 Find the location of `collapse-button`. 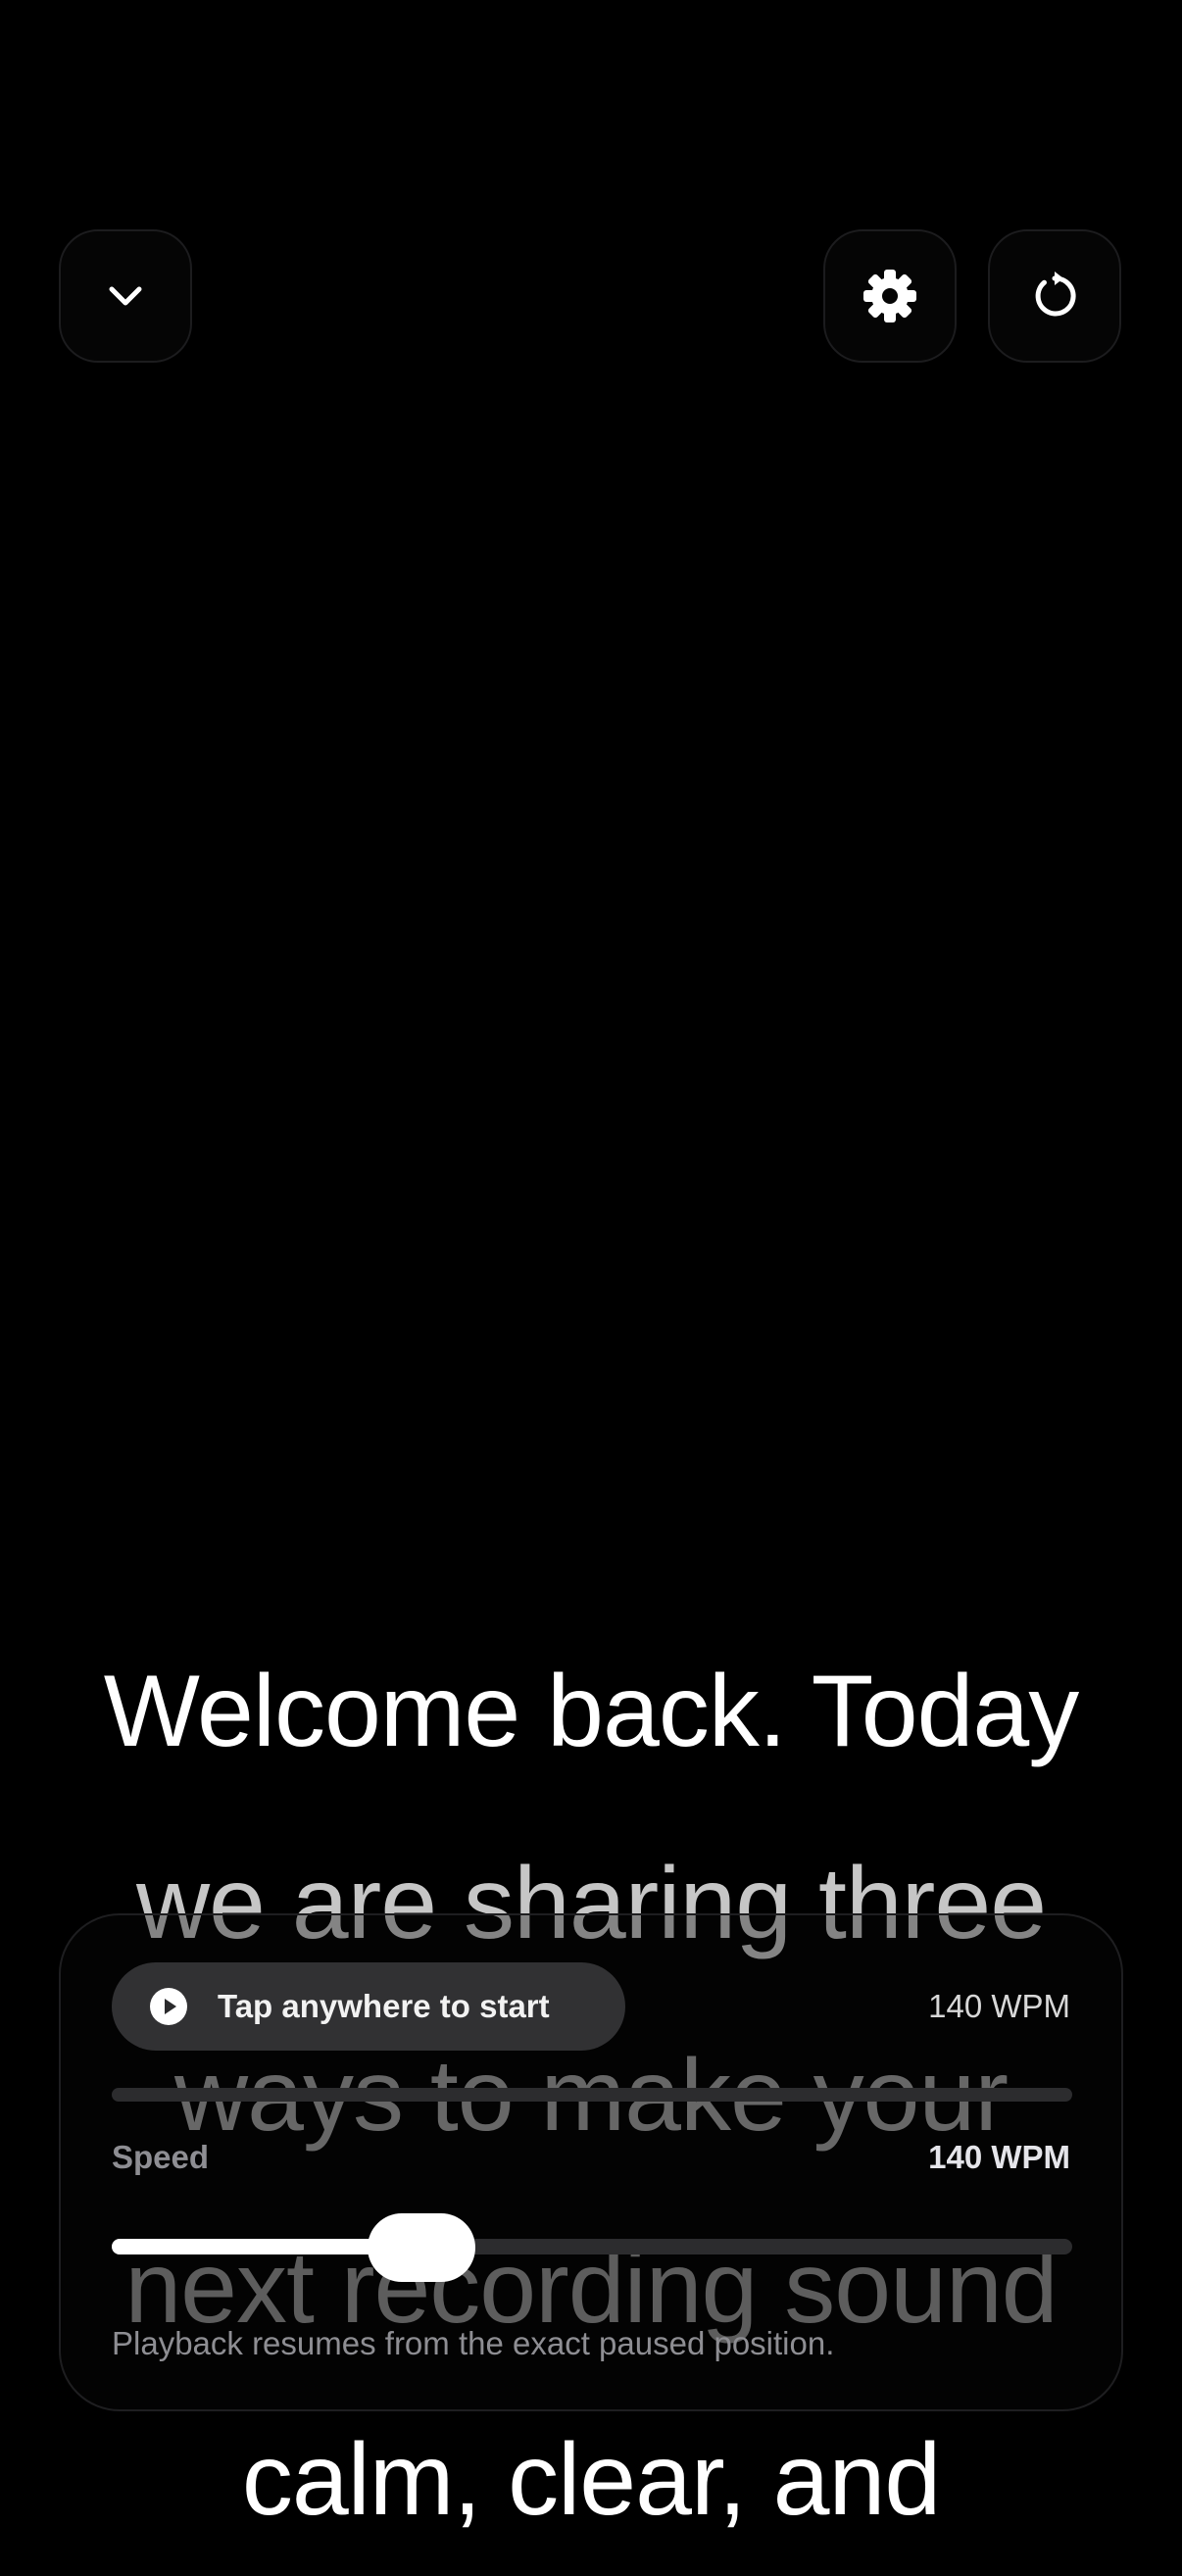

collapse-button is located at coordinates (125, 296).